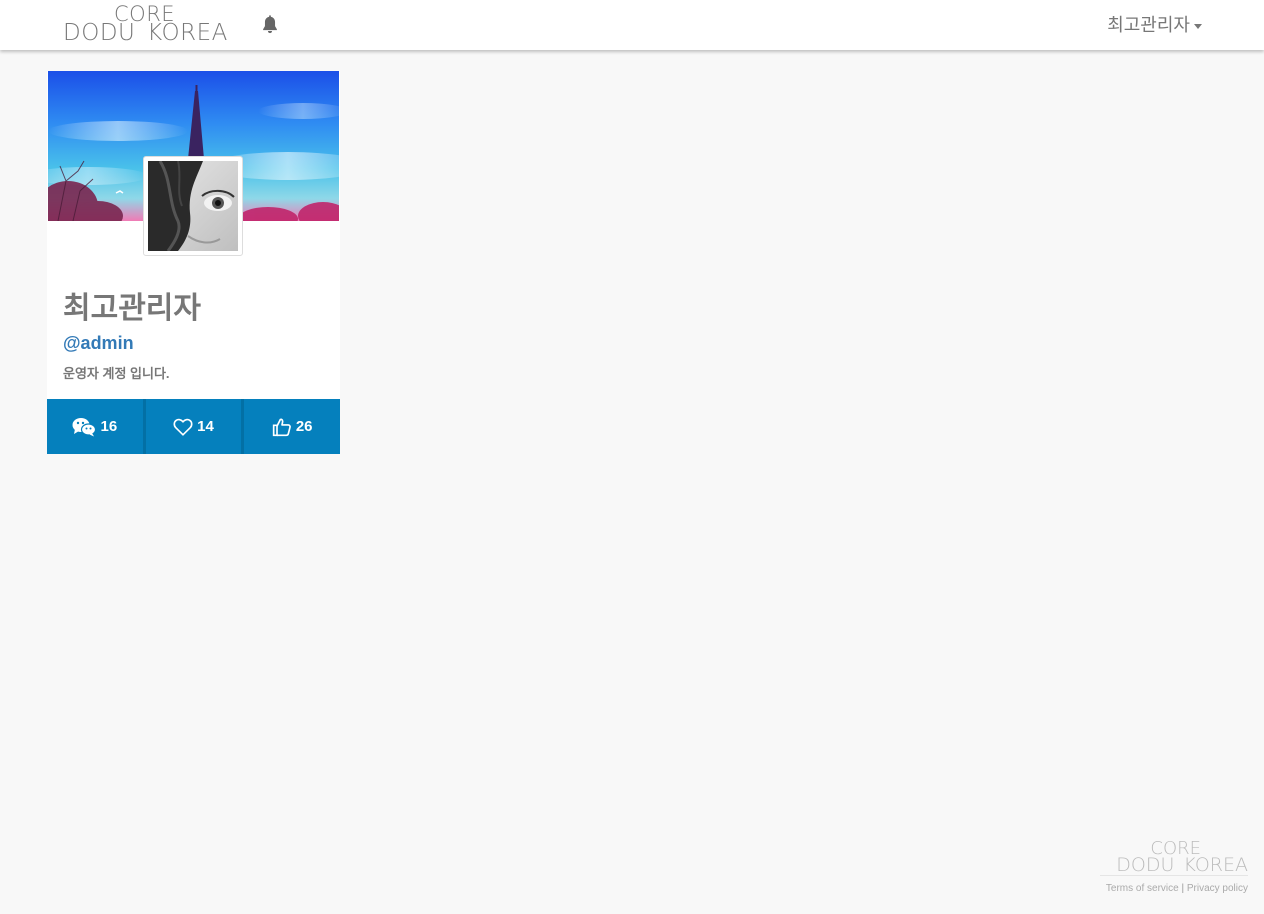 The height and width of the screenshot is (914, 1264). I want to click on user-menu-dropdown: 최고관리자, so click(1154, 25).